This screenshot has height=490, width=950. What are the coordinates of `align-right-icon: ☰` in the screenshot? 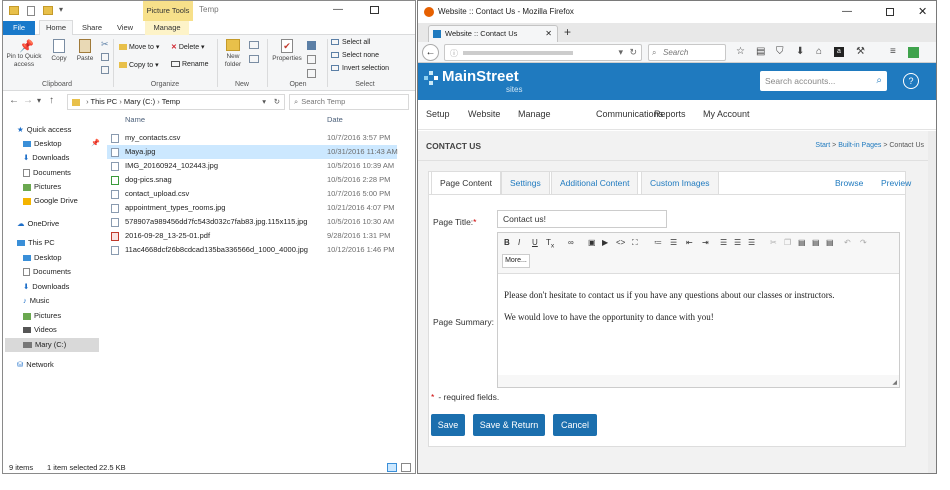 It's located at (751, 243).